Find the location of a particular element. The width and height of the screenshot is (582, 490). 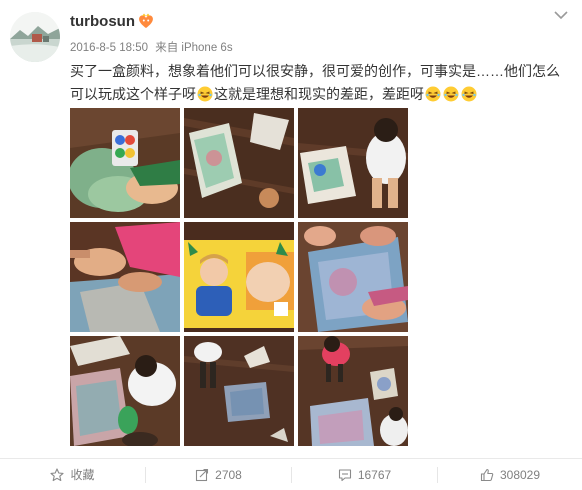

repost-count: 2708 is located at coordinates (228, 474).